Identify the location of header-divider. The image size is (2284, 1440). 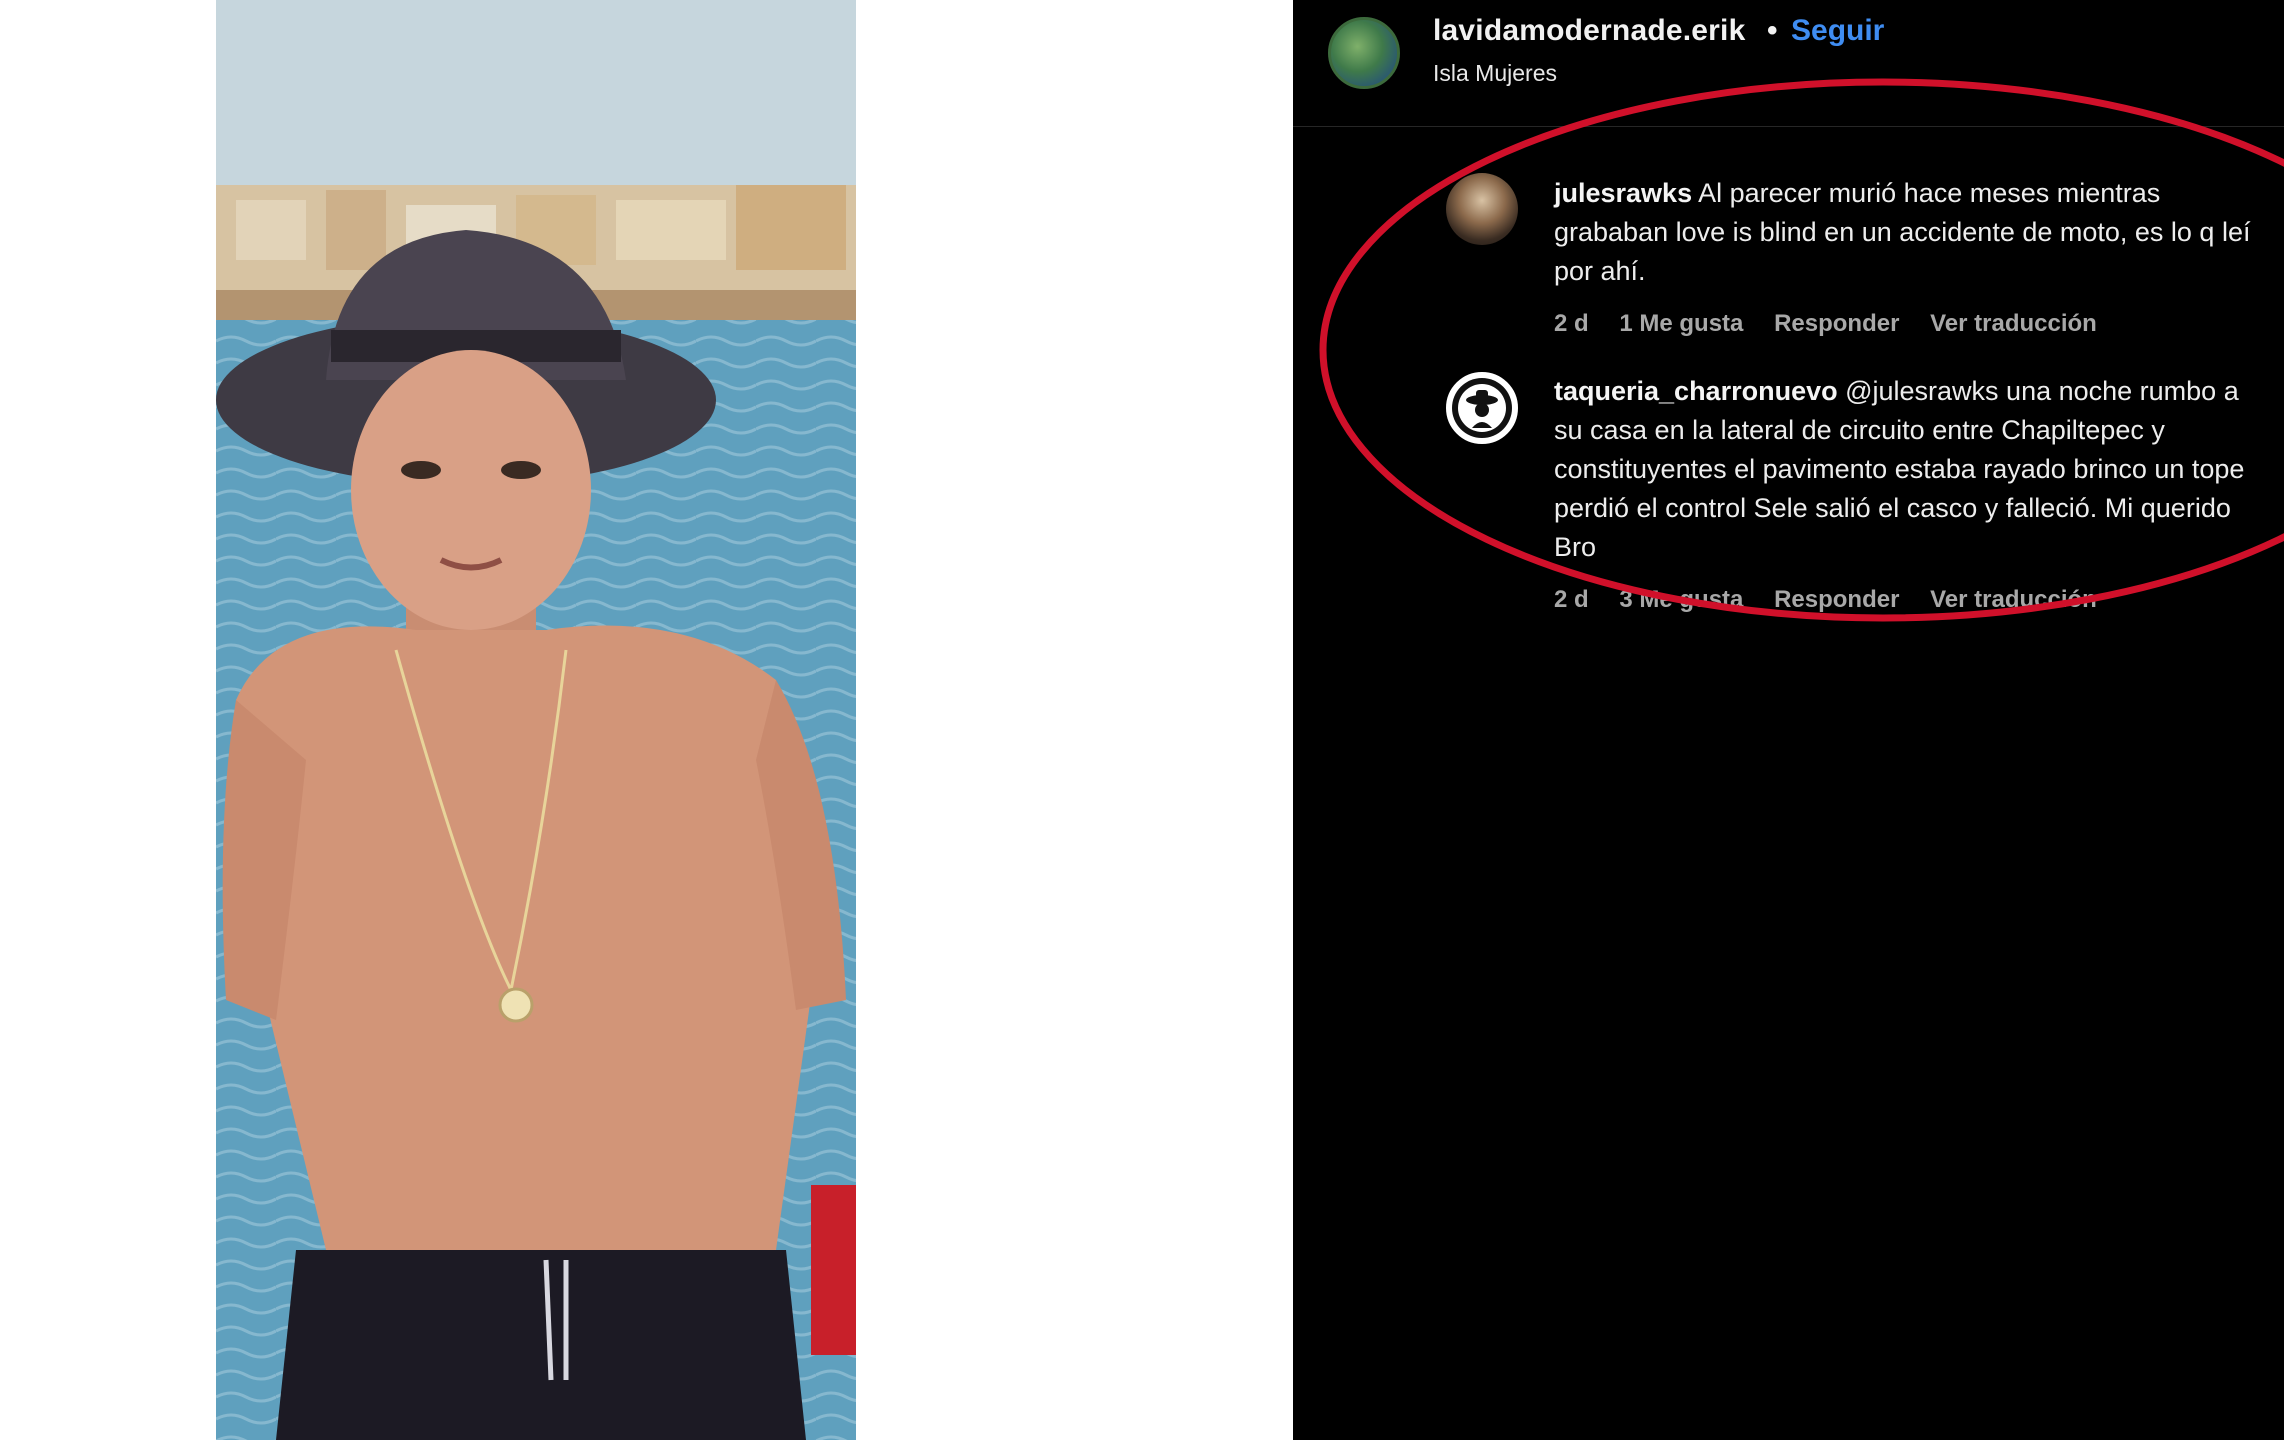
(1788, 126).